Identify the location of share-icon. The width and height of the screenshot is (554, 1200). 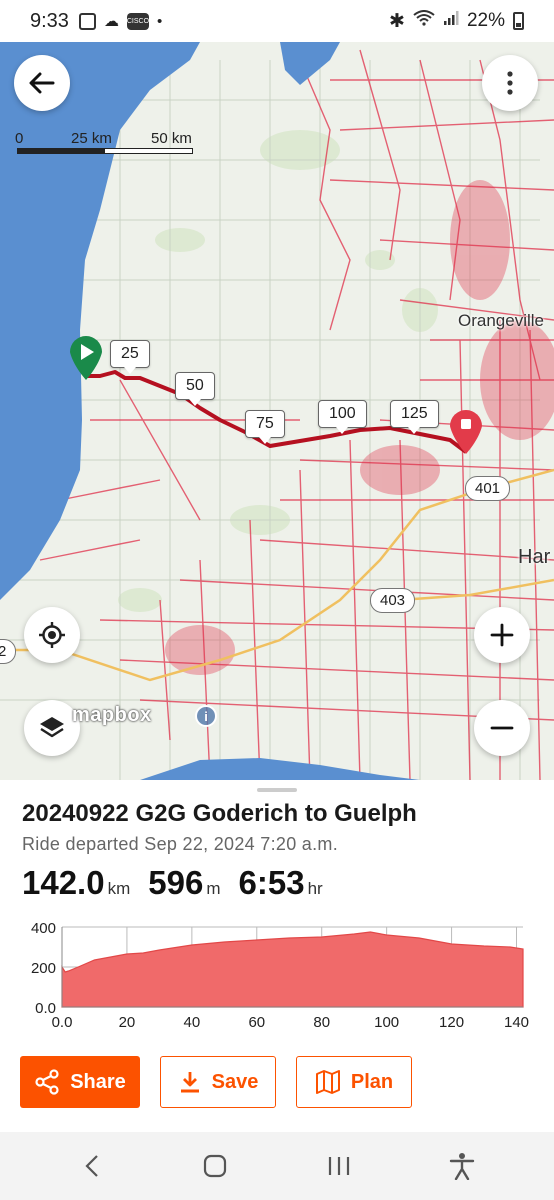
(47, 1082).